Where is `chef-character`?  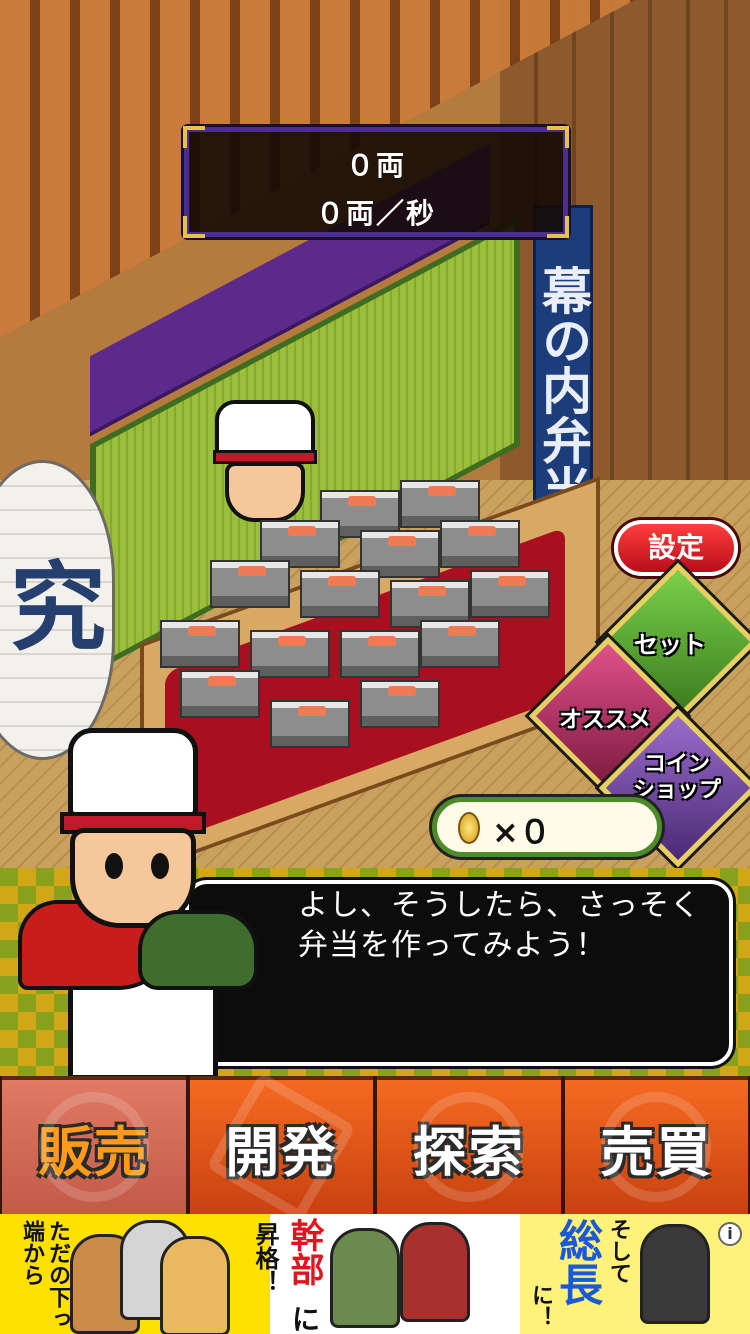 chef-character is located at coordinates (133, 900).